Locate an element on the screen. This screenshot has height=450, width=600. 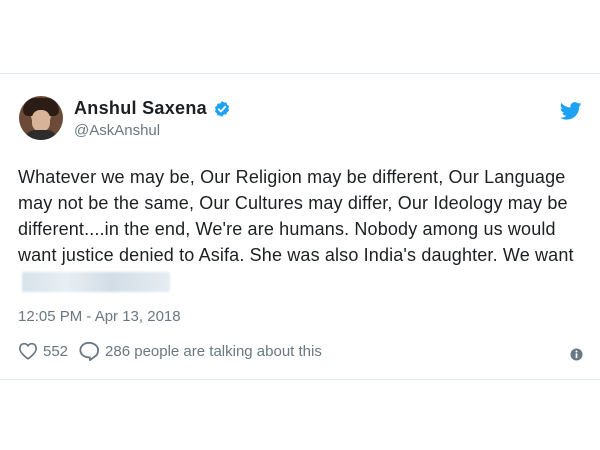
tweet-timestamp: 12:05 PM - Apr 13, 2018 is located at coordinates (99, 316).